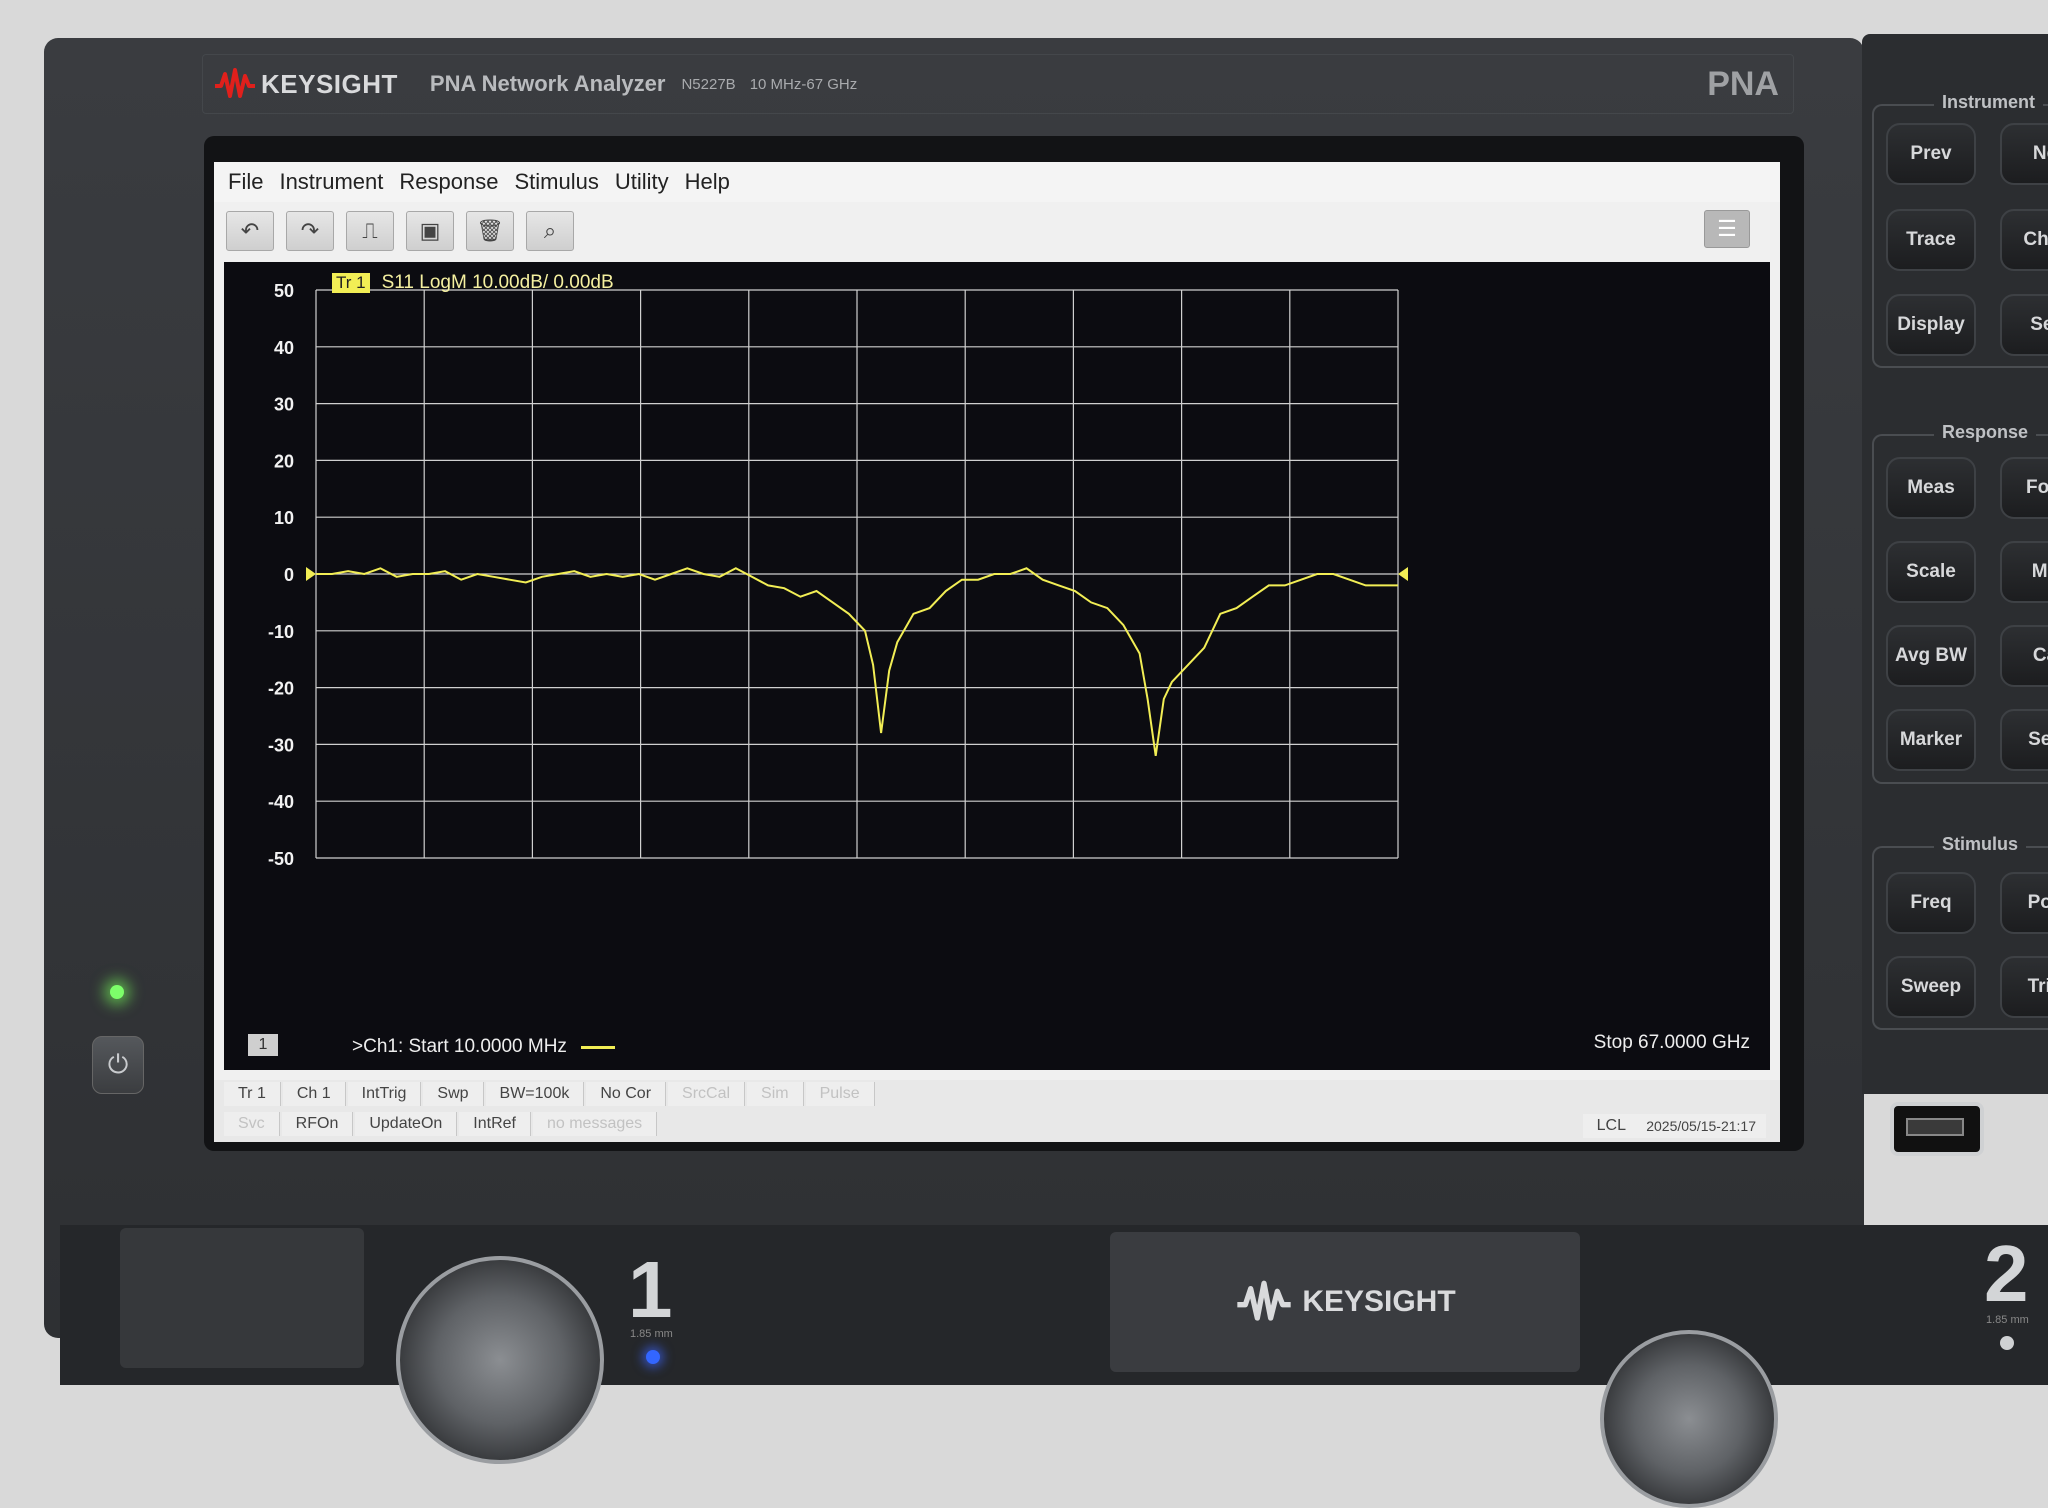 The width and height of the screenshot is (2048, 1508). What do you see at coordinates (2024, 903) in the screenshot?
I see `power-level-key: Pov` at bounding box center [2024, 903].